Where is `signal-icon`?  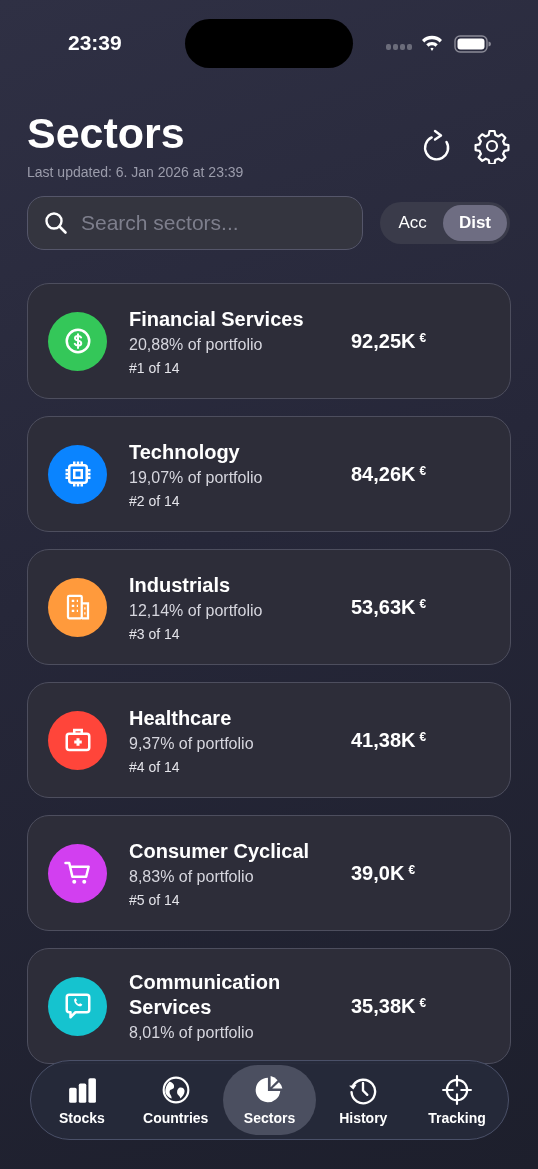
signal-icon is located at coordinates (399, 47).